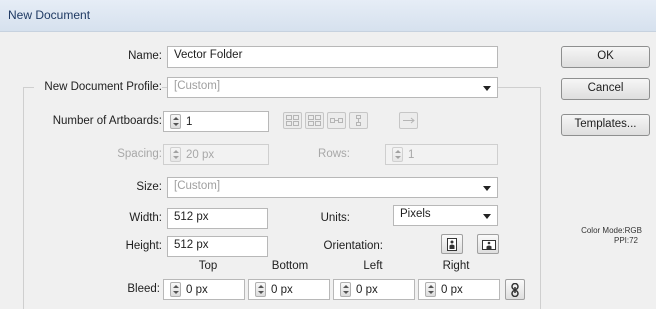 The width and height of the screenshot is (656, 309). What do you see at coordinates (515, 289) in the screenshot?
I see `link-bleed-icon` at bounding box center [515, 289].